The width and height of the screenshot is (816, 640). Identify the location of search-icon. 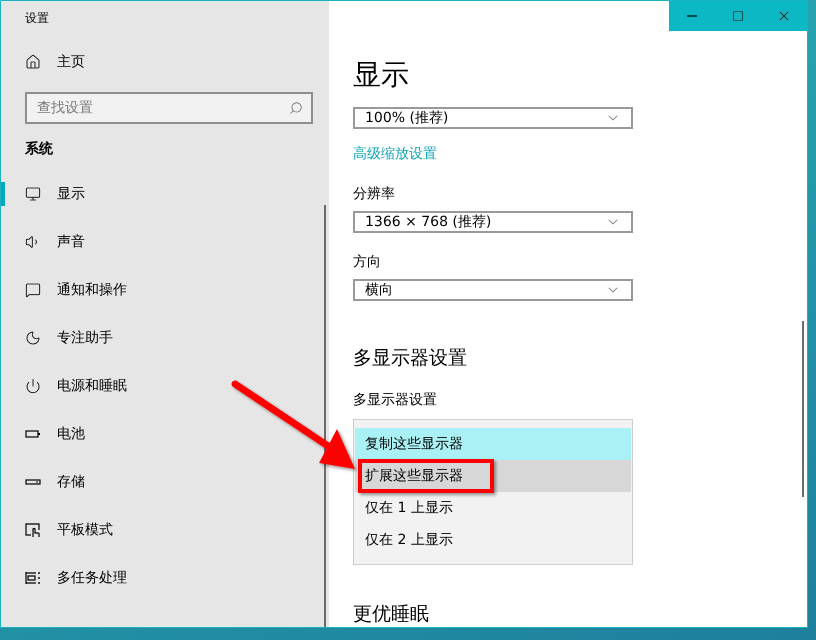
(296, 108).